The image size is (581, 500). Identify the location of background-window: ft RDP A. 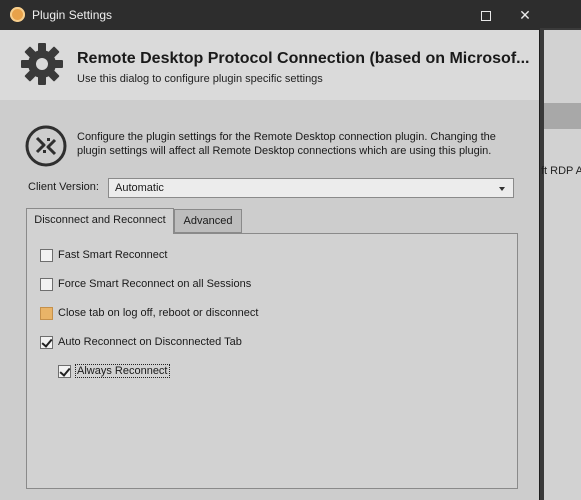
(560, 250).